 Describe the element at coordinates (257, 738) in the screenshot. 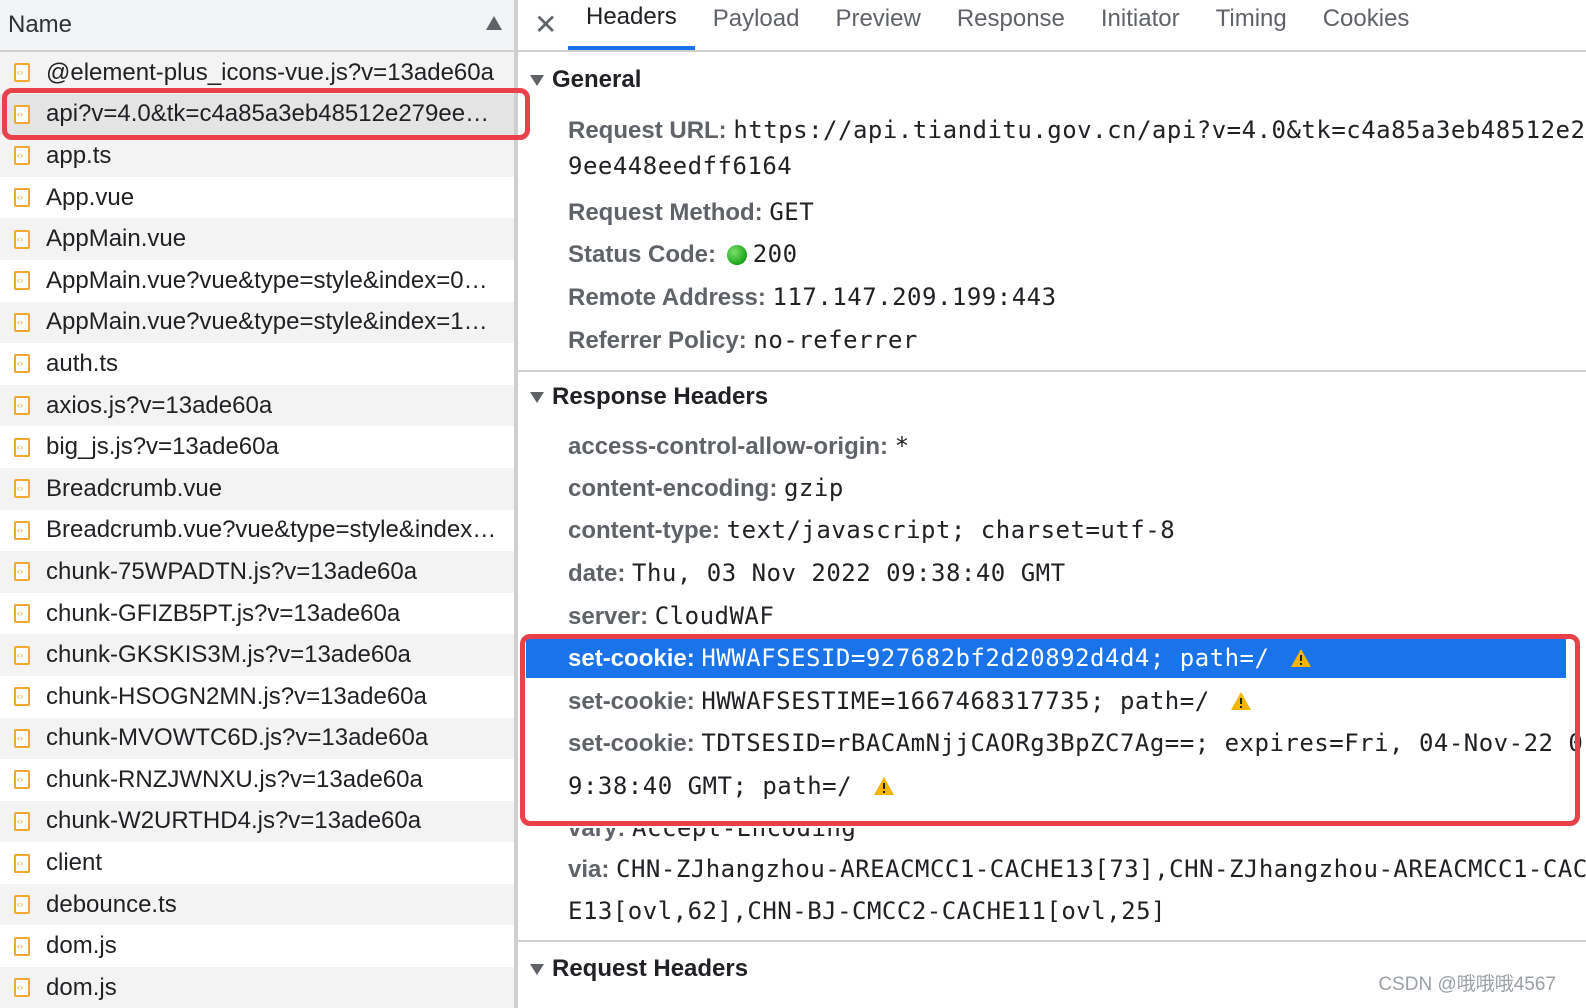

I see `request-list-item: chunk-MVOWTC6D.js?v=13ade60a` at that location.